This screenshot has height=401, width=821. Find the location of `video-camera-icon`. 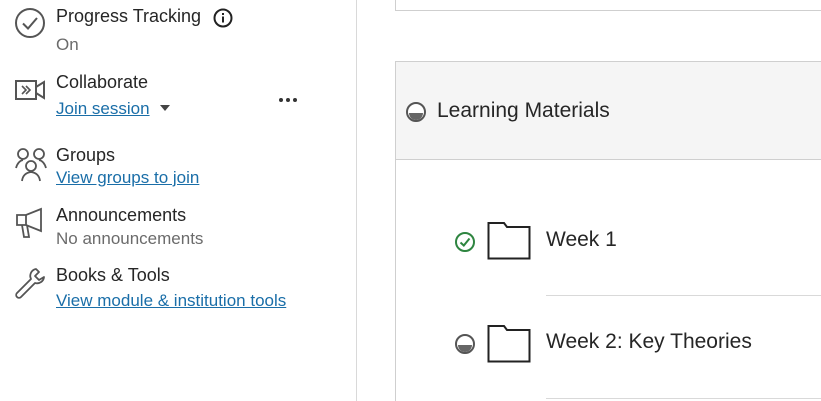

video-camera-icon is located at coordinates (30, 90).